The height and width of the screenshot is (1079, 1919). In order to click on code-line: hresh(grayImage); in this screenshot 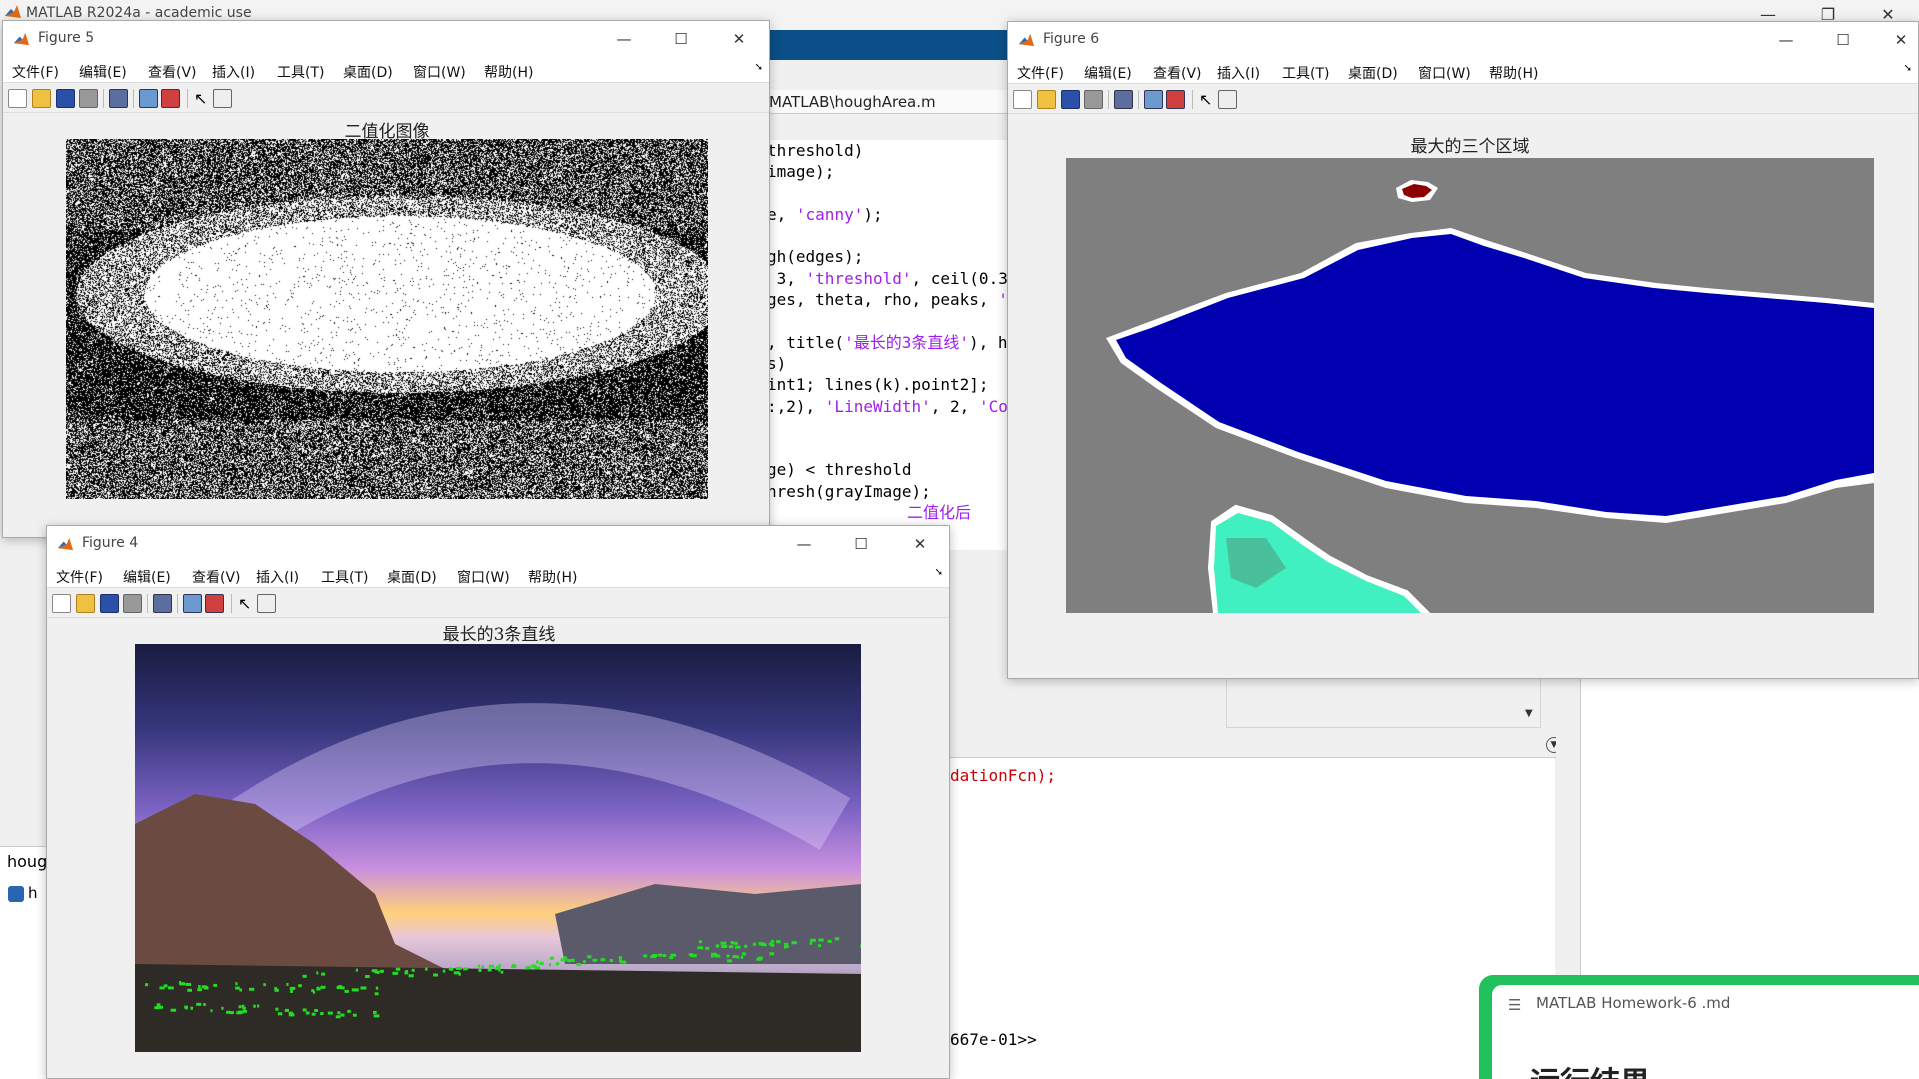, I will do `click(888, 491)`.